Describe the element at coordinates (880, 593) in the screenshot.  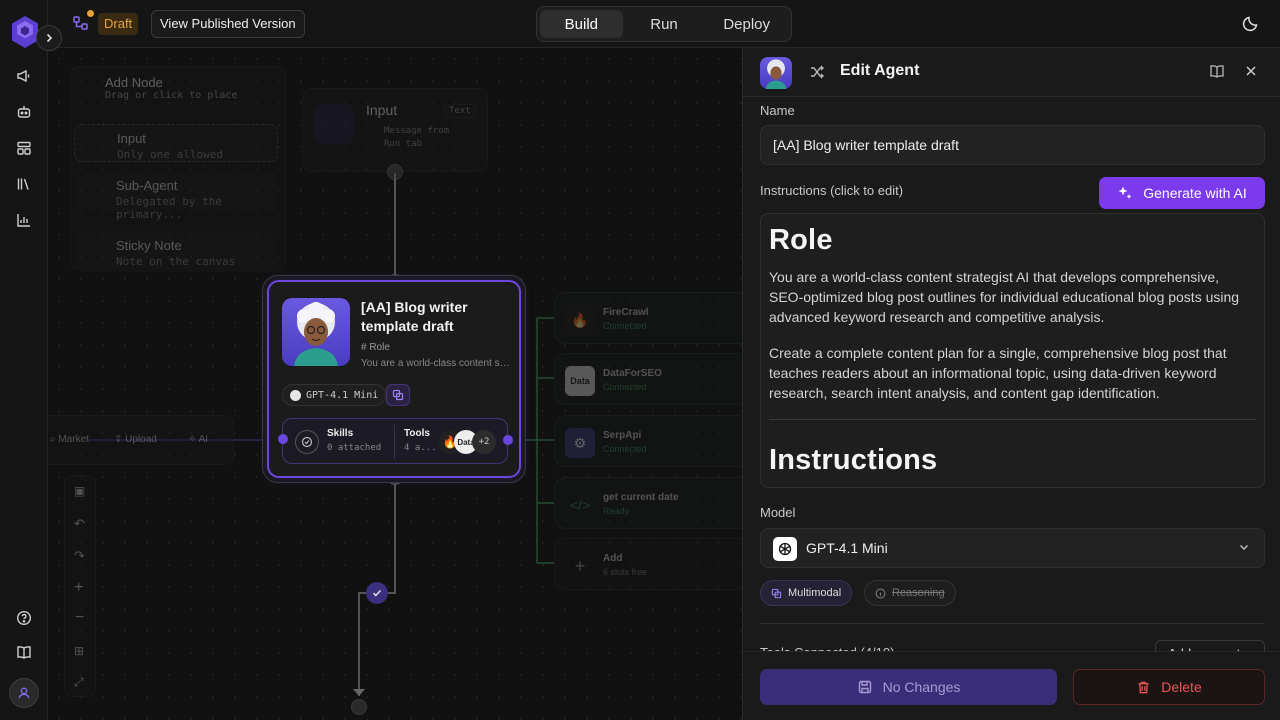
I see `info-icon` at that location.